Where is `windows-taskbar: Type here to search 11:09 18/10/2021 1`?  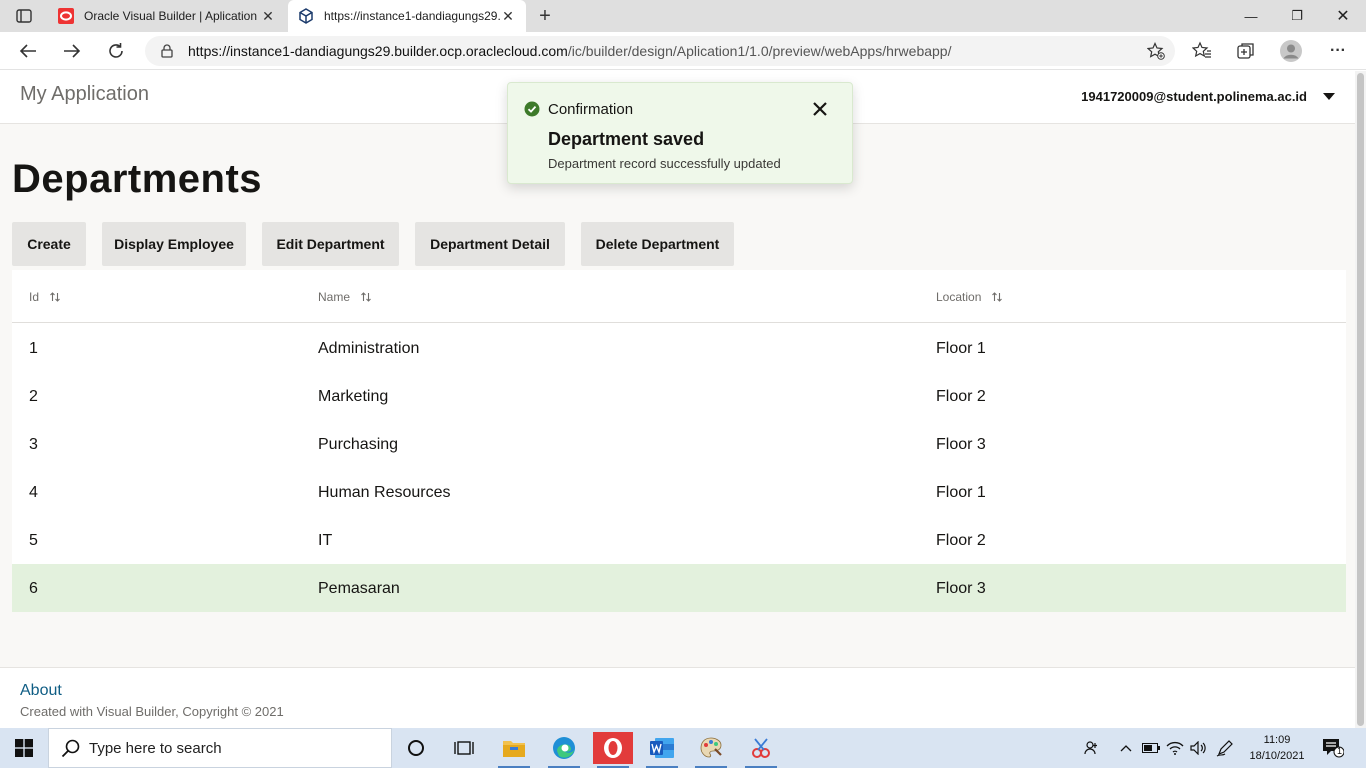 windows-taskbar: Type here to search 11:09 18/10/2021 1 is located at coordinates (683, 748).